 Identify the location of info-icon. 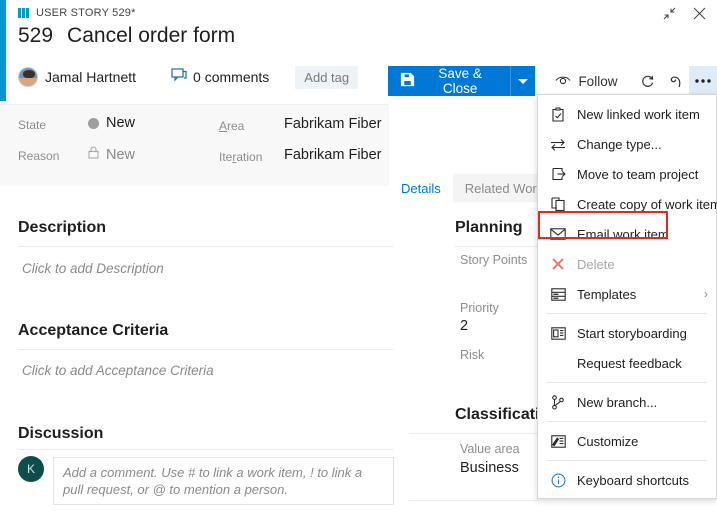
(558, 480).